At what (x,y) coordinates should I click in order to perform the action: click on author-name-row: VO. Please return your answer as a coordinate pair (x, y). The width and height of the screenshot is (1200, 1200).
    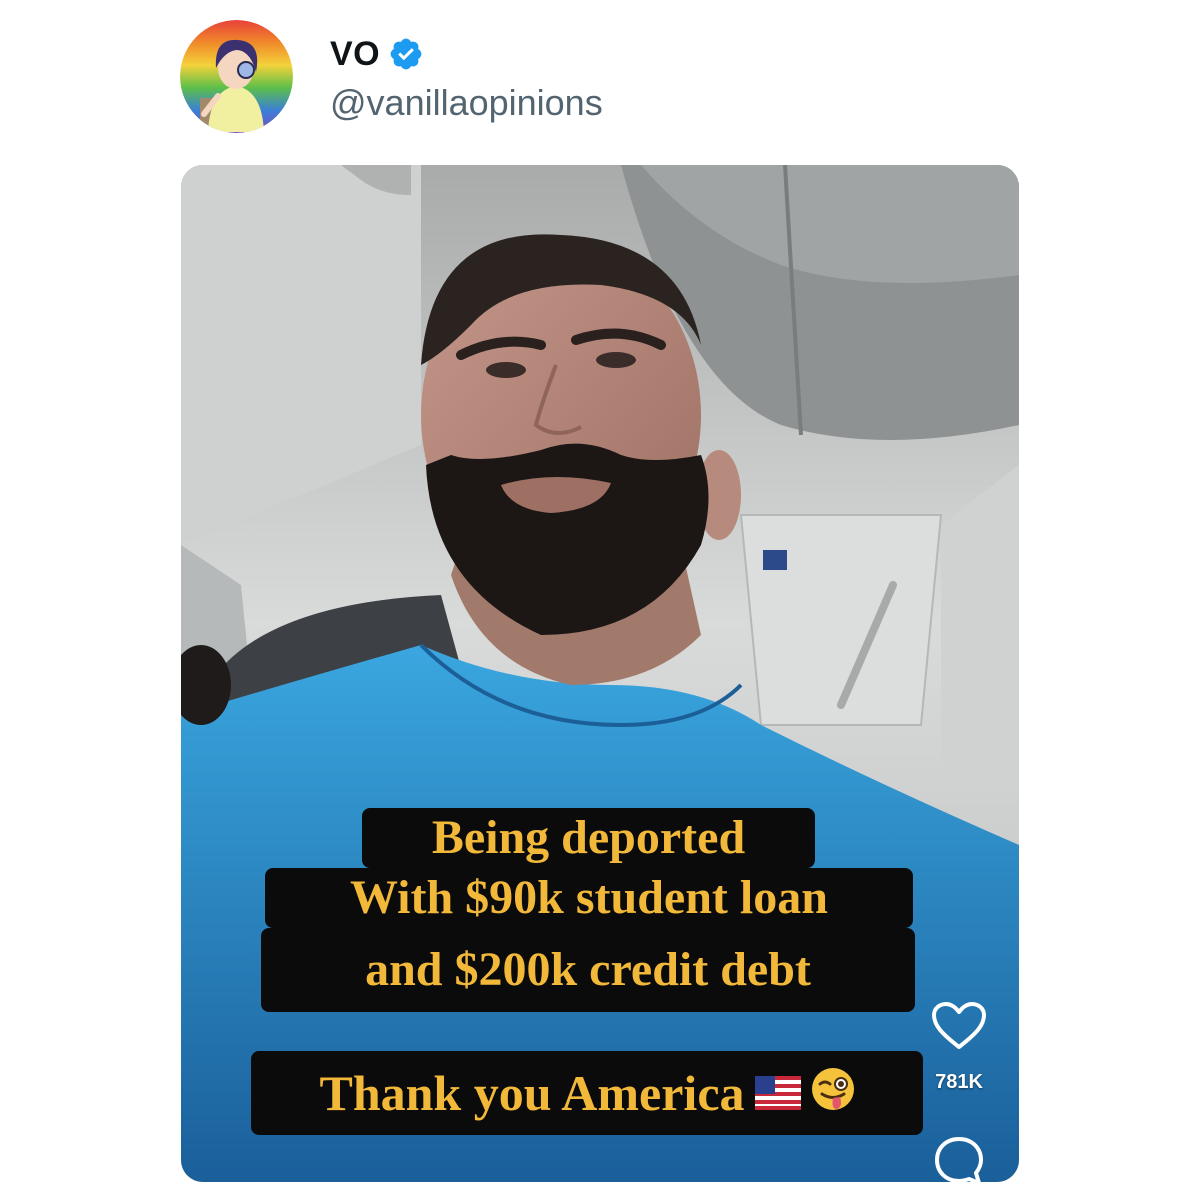
    Looking at the image, I should click on (377, 54).